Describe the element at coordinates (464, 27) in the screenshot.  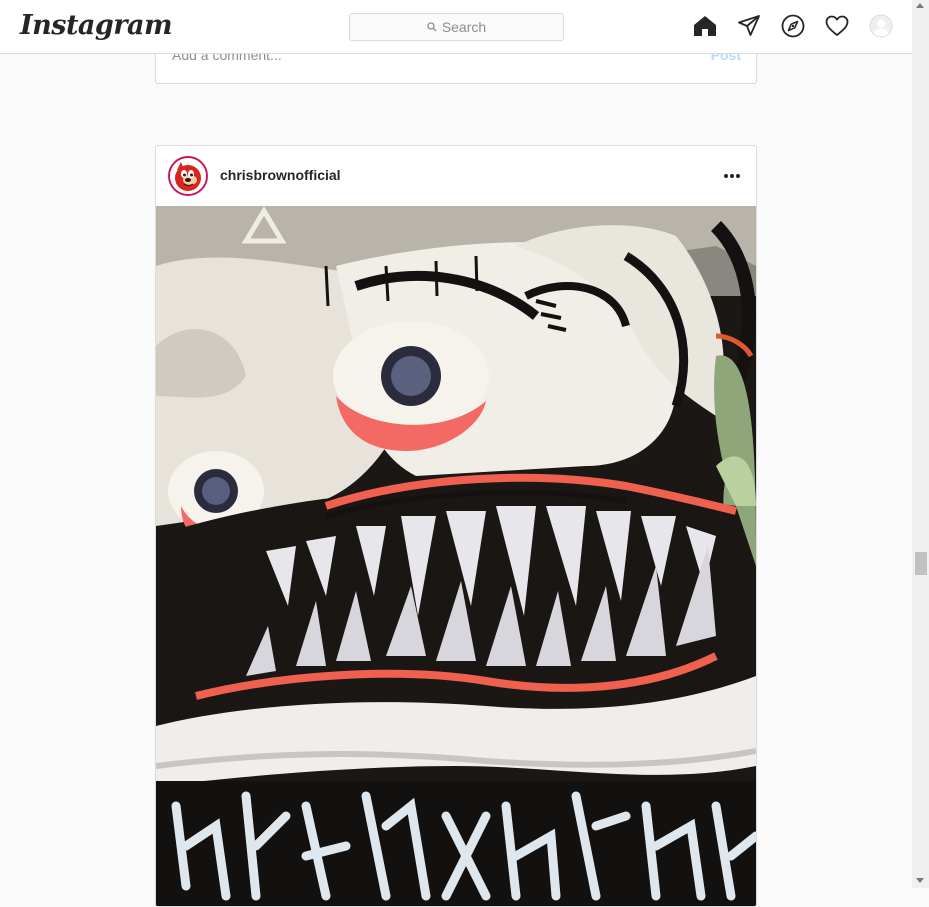
I see `search-placeholder: Search` at that location.